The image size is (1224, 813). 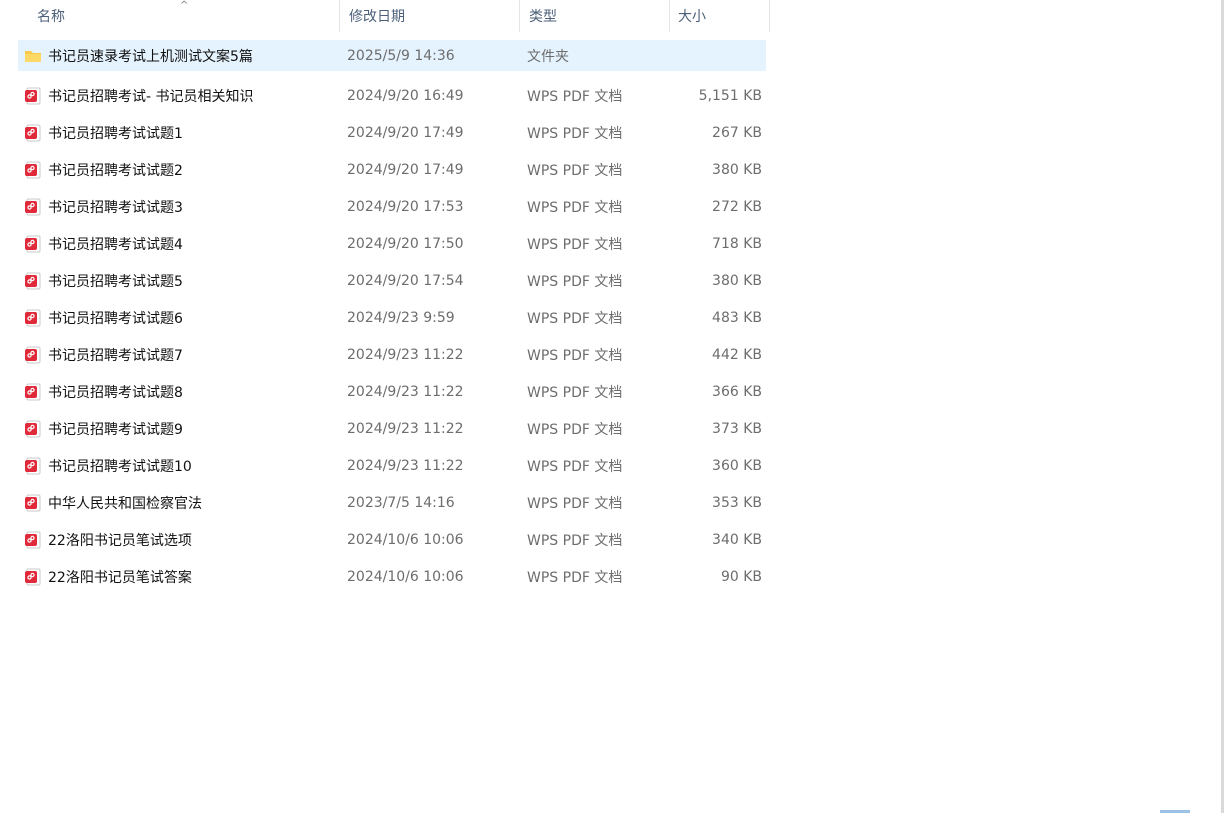 I want to click on file-date-cell: 2024/9/20 17:53, so click(x=405, y=206).